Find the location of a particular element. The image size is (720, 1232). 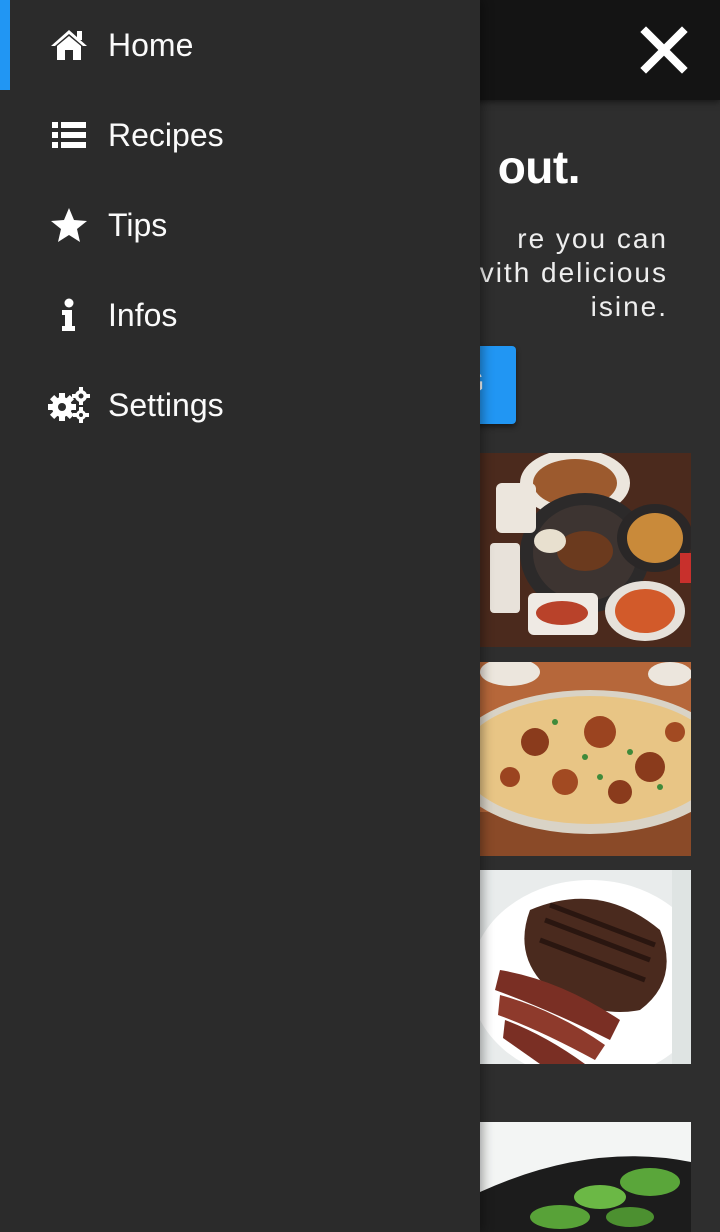

drawer-item-home: Home is located at coordinates (240, 45).